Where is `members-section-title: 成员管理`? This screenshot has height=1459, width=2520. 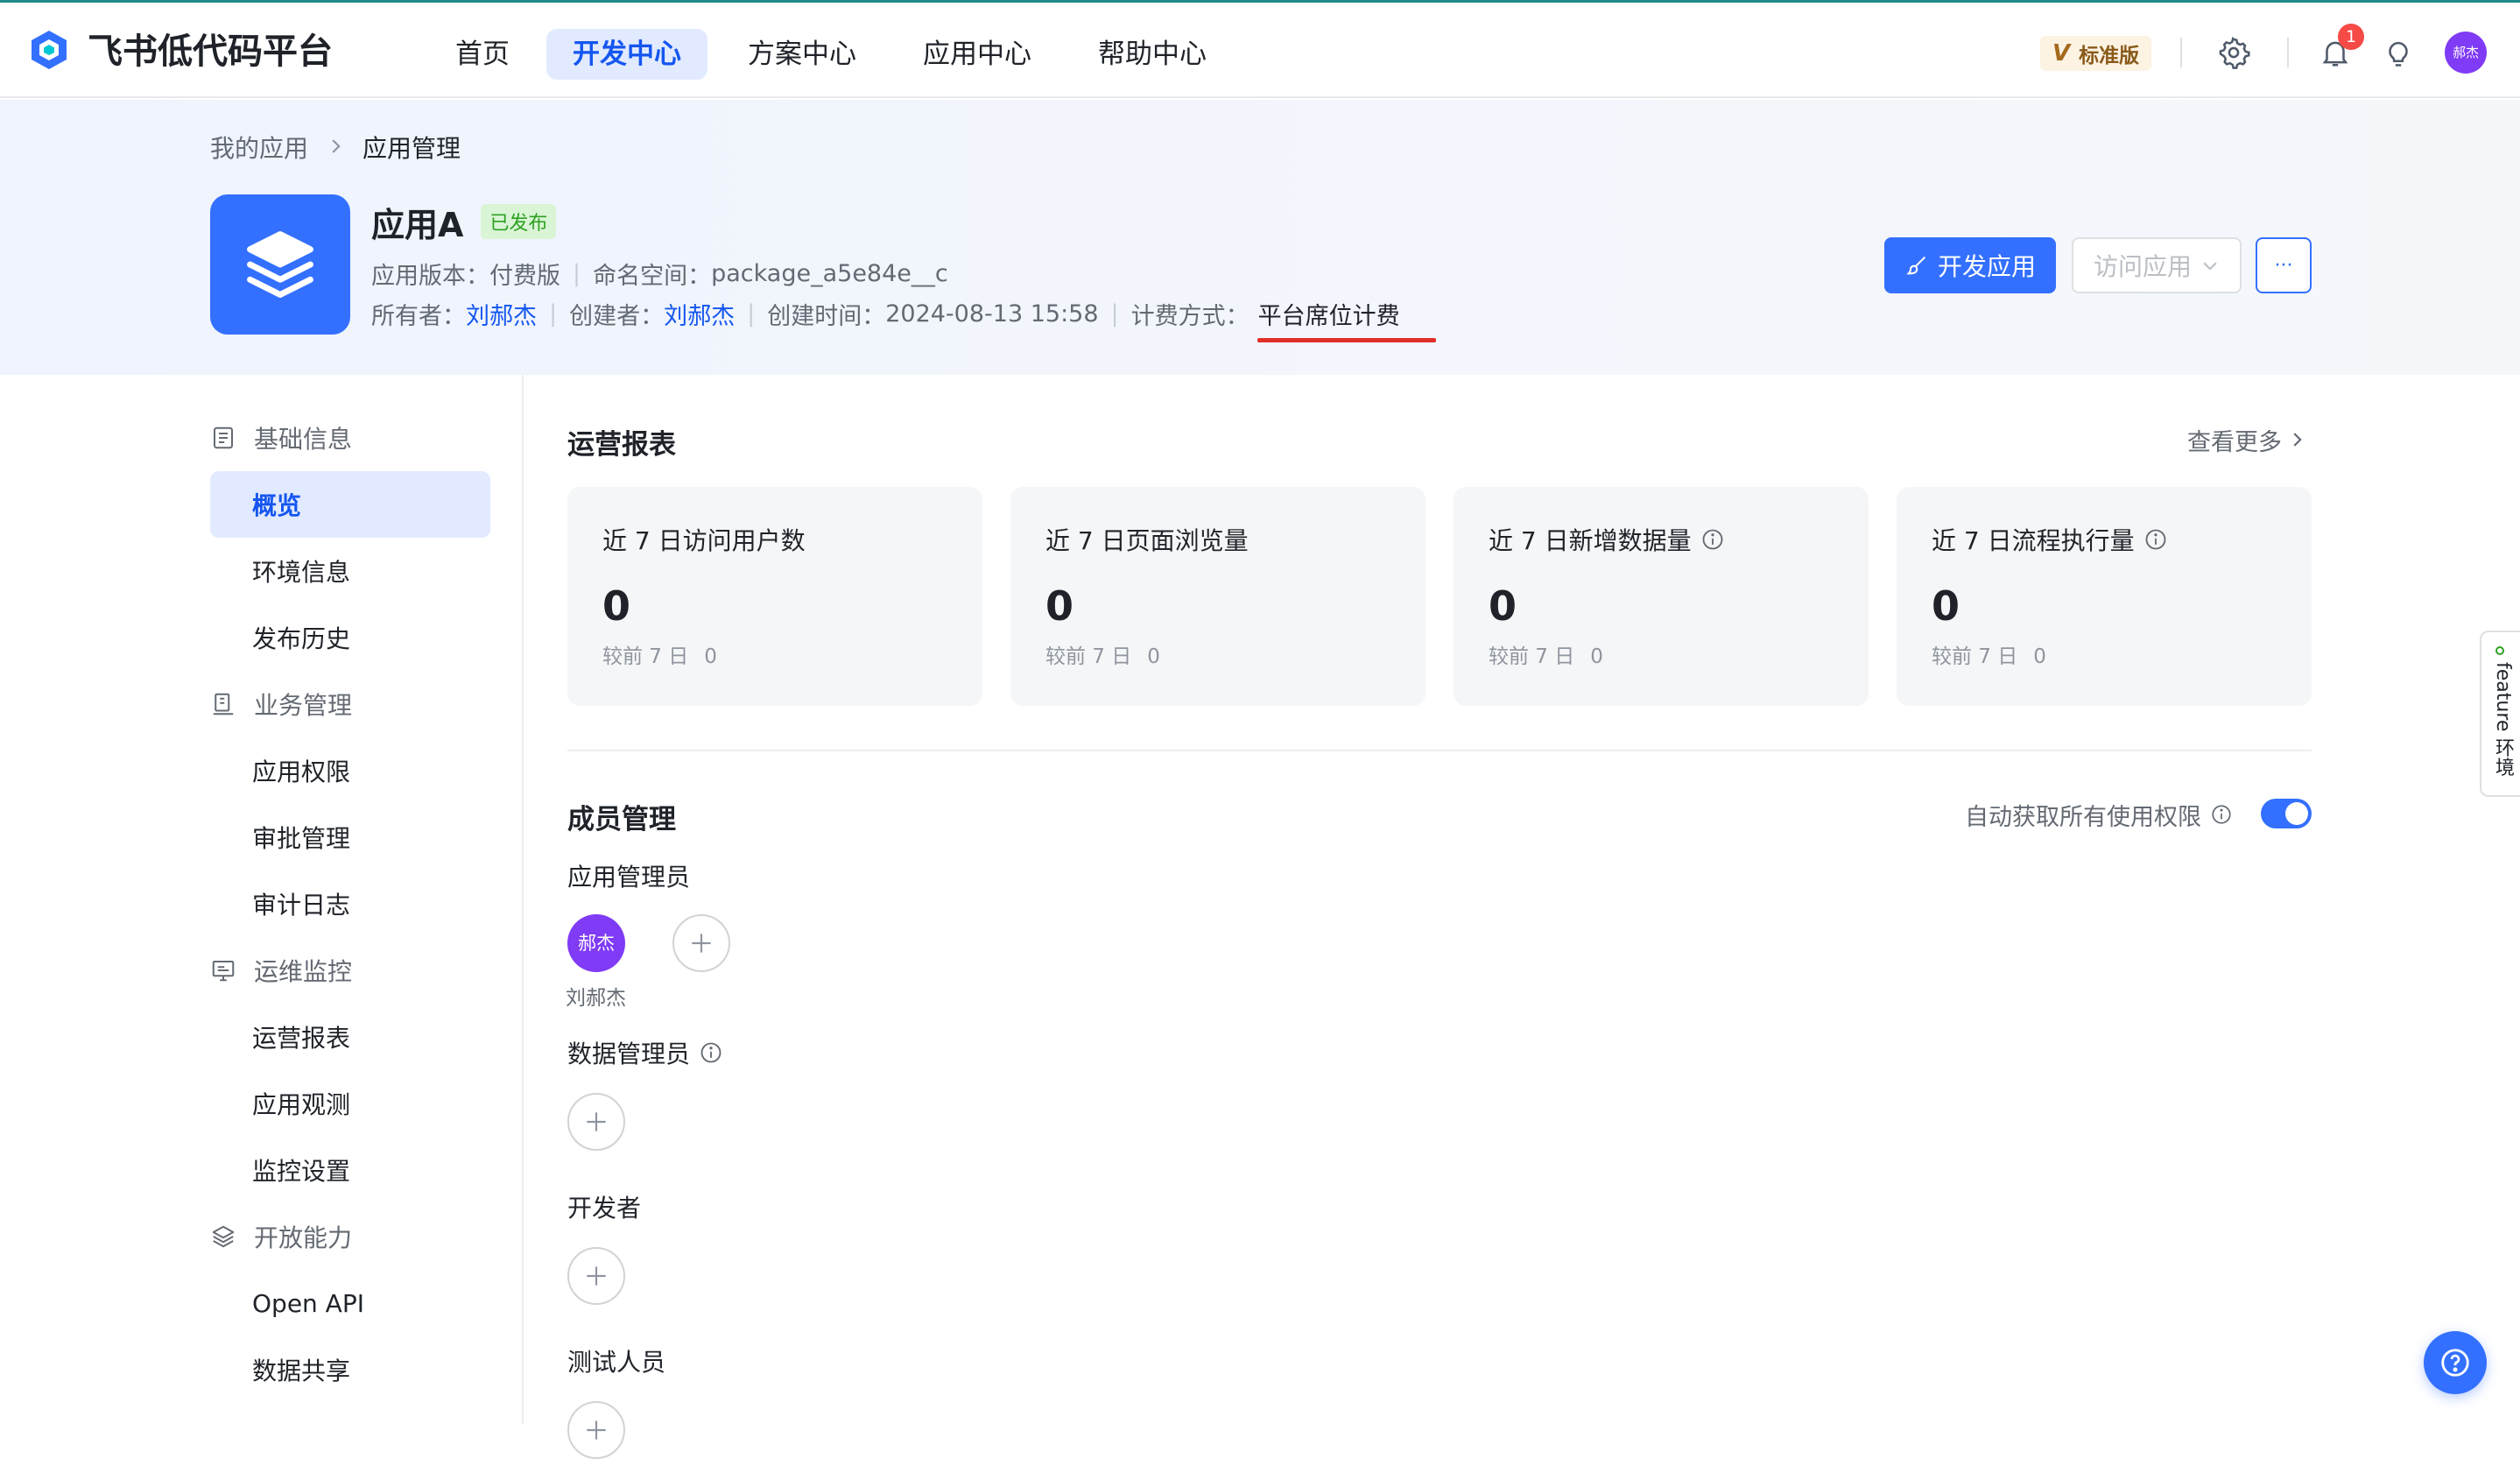
members-section-title: 成员管理 is located at coordinates (621, 819).